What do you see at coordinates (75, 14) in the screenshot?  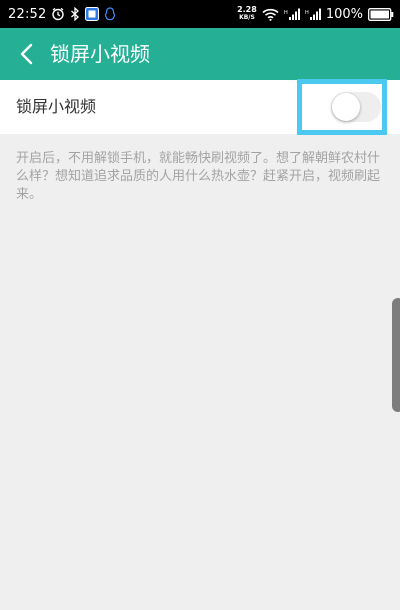 I see `bluetooth-icon` at bounding box center [75, 14].